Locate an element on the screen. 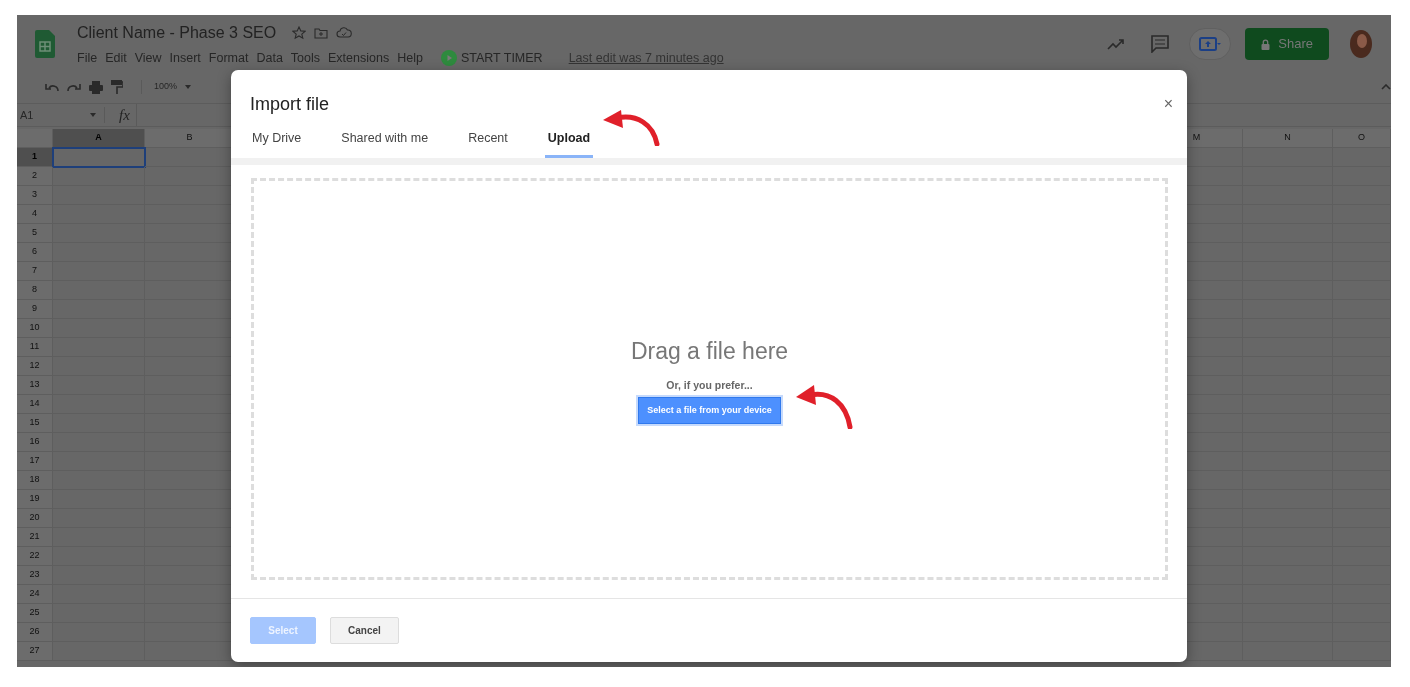 The image size is (1410, 687). row-header: 27 is located at coordinates (35, 651).